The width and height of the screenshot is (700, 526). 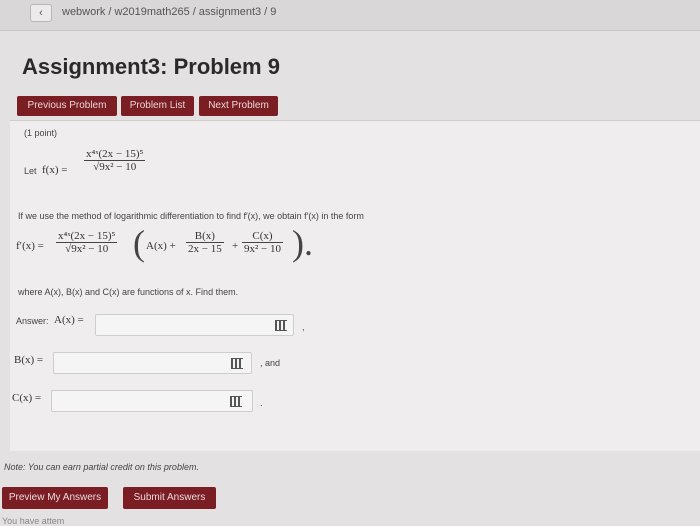 I want to click on f-denominator: √9x² − 10, so click(x=115, y=166).